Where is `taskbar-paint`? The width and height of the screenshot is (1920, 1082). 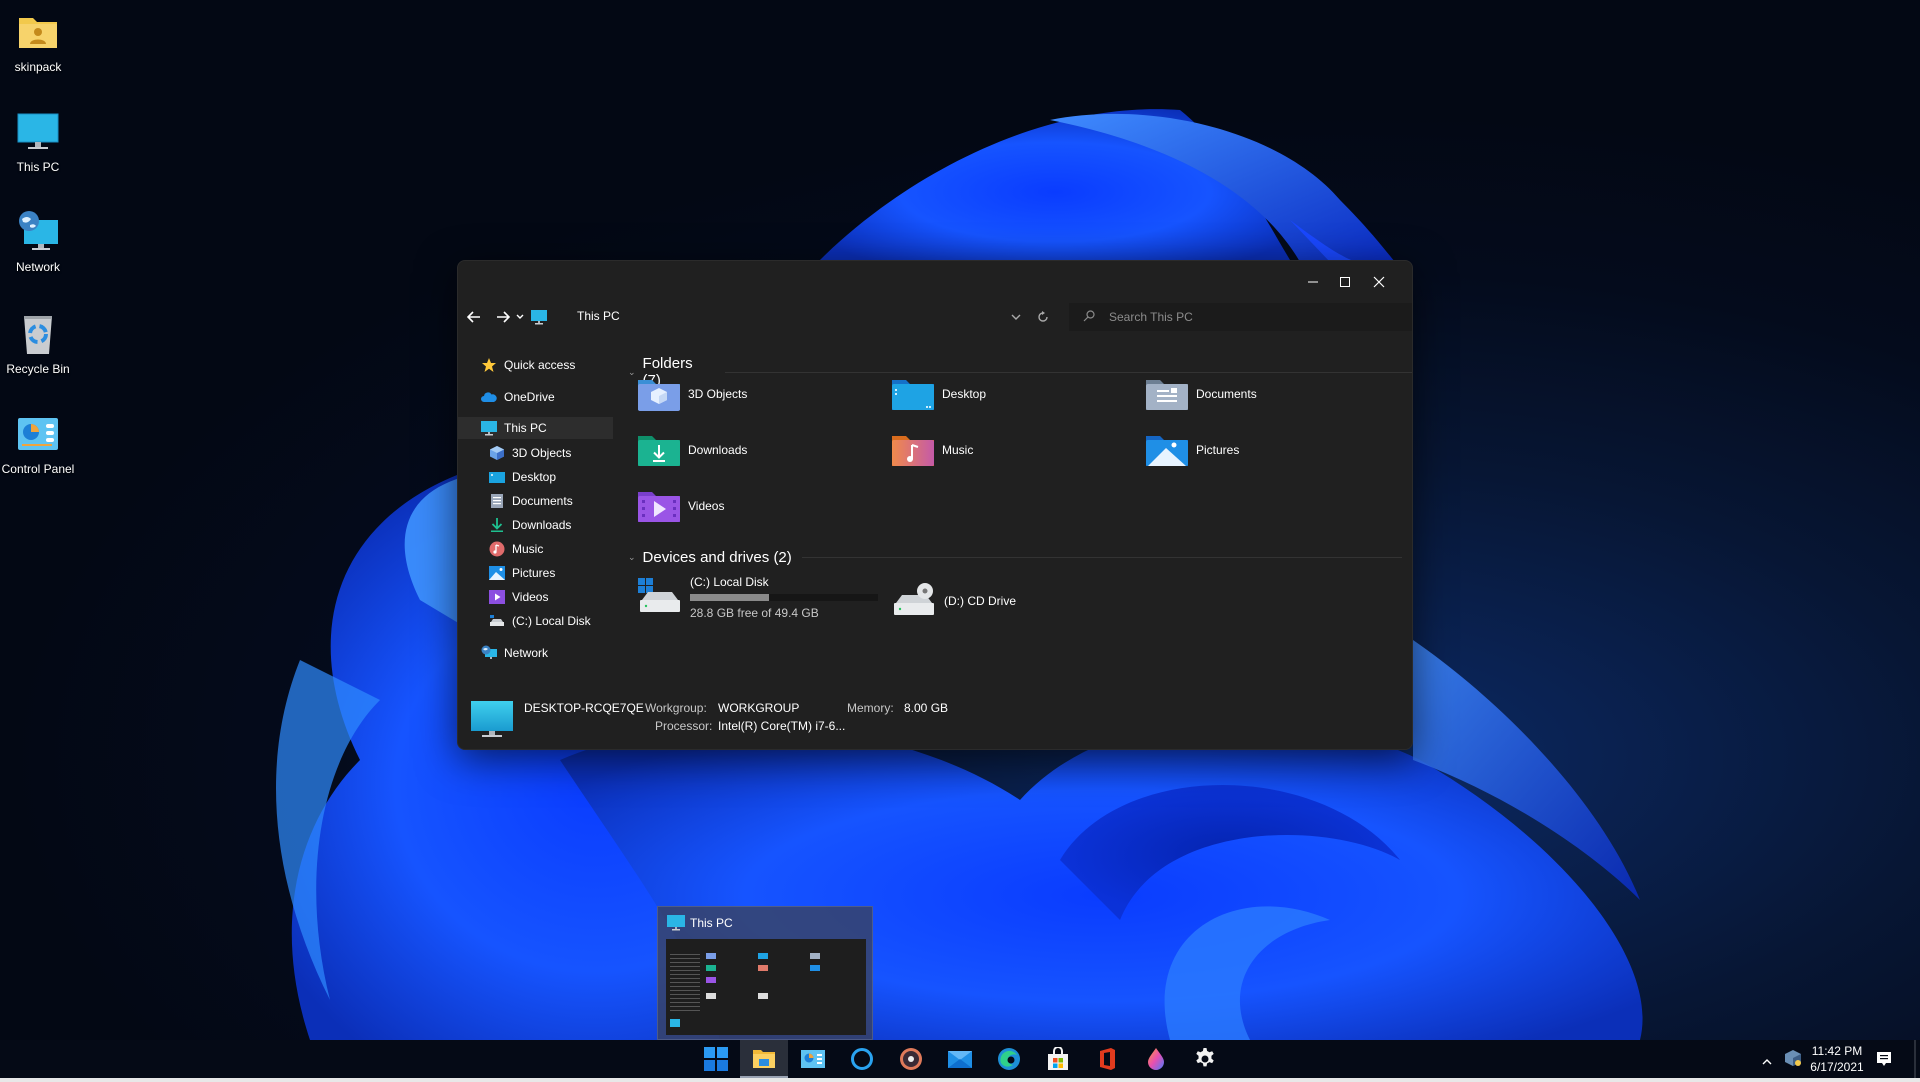
taskbar-paint is located at coordinates (1156, 1059).